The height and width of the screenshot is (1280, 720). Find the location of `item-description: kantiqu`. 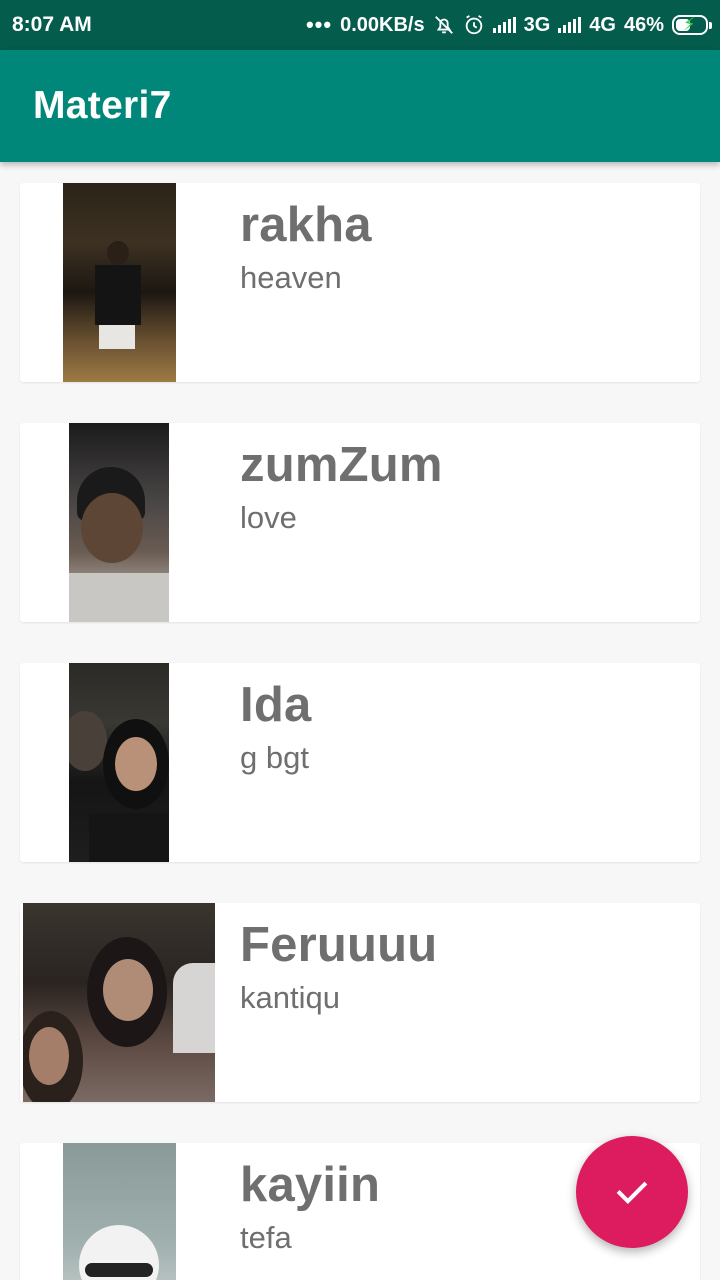

item-description: kantiqu is located at coordinates (290, 997).